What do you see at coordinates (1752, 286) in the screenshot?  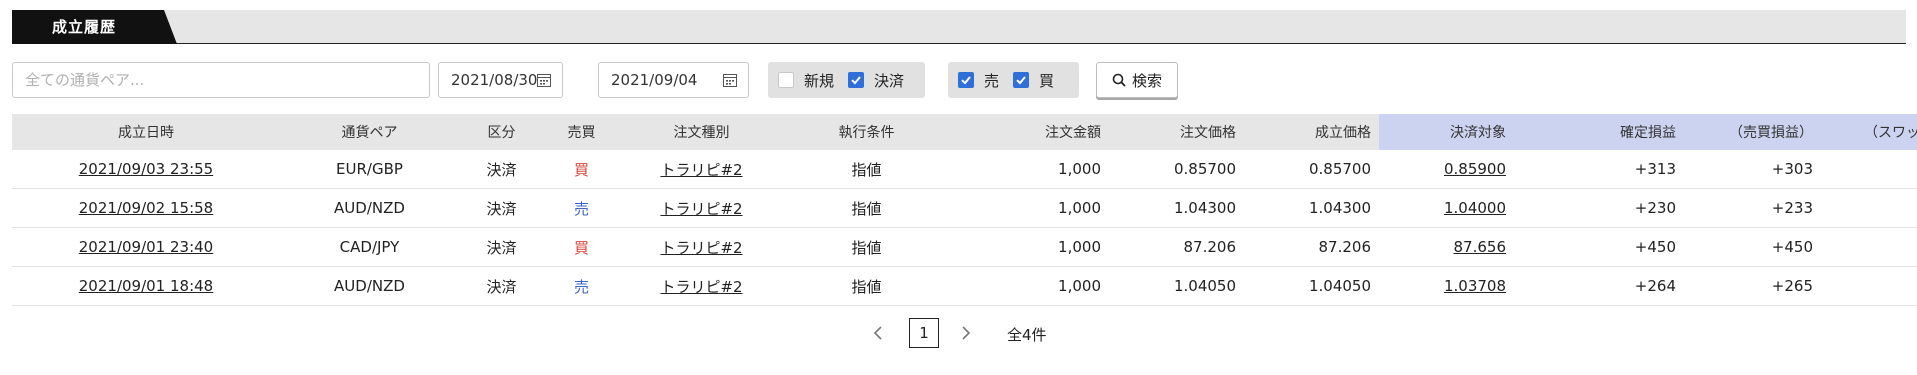 I see `cell-trade-pl: +265` at bounding box center [1752, 286].